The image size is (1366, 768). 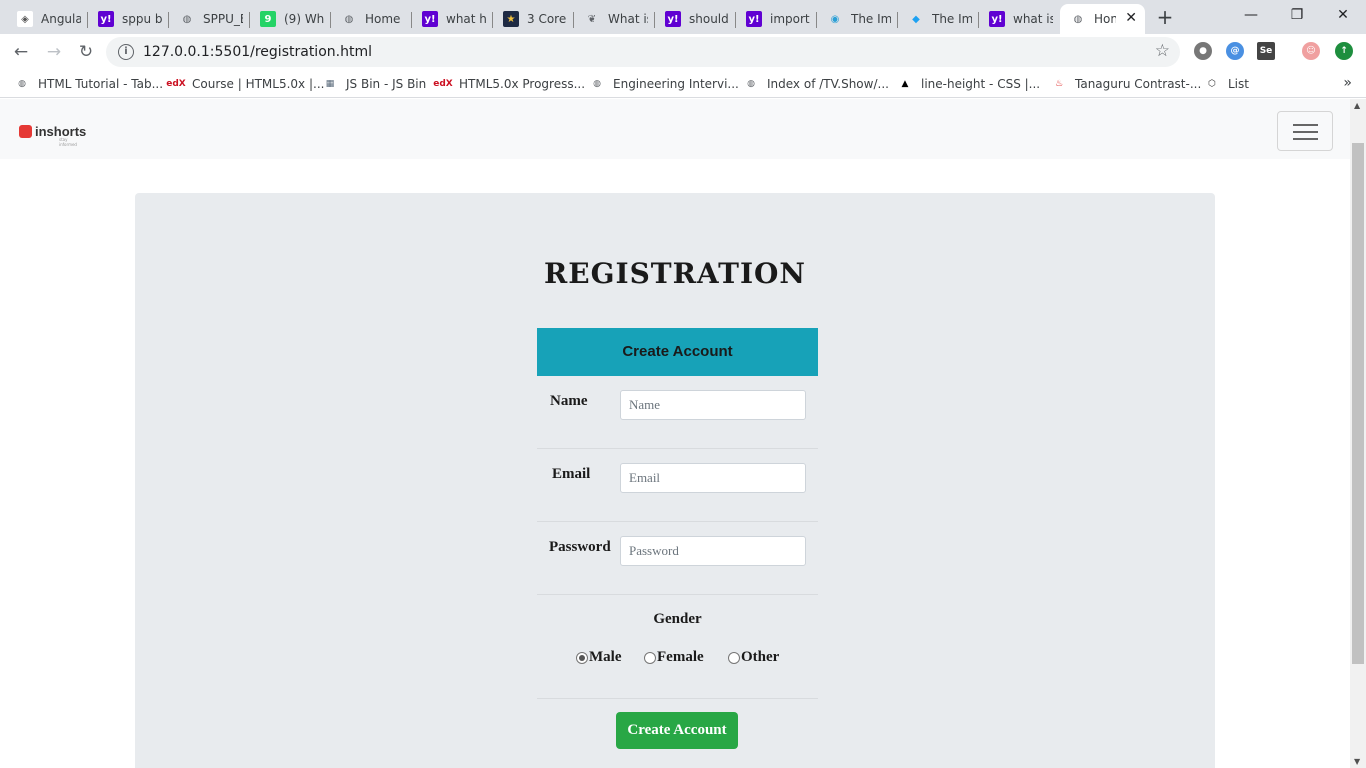 I want to click on hamburger-bar, so click(x=1305, y=132).